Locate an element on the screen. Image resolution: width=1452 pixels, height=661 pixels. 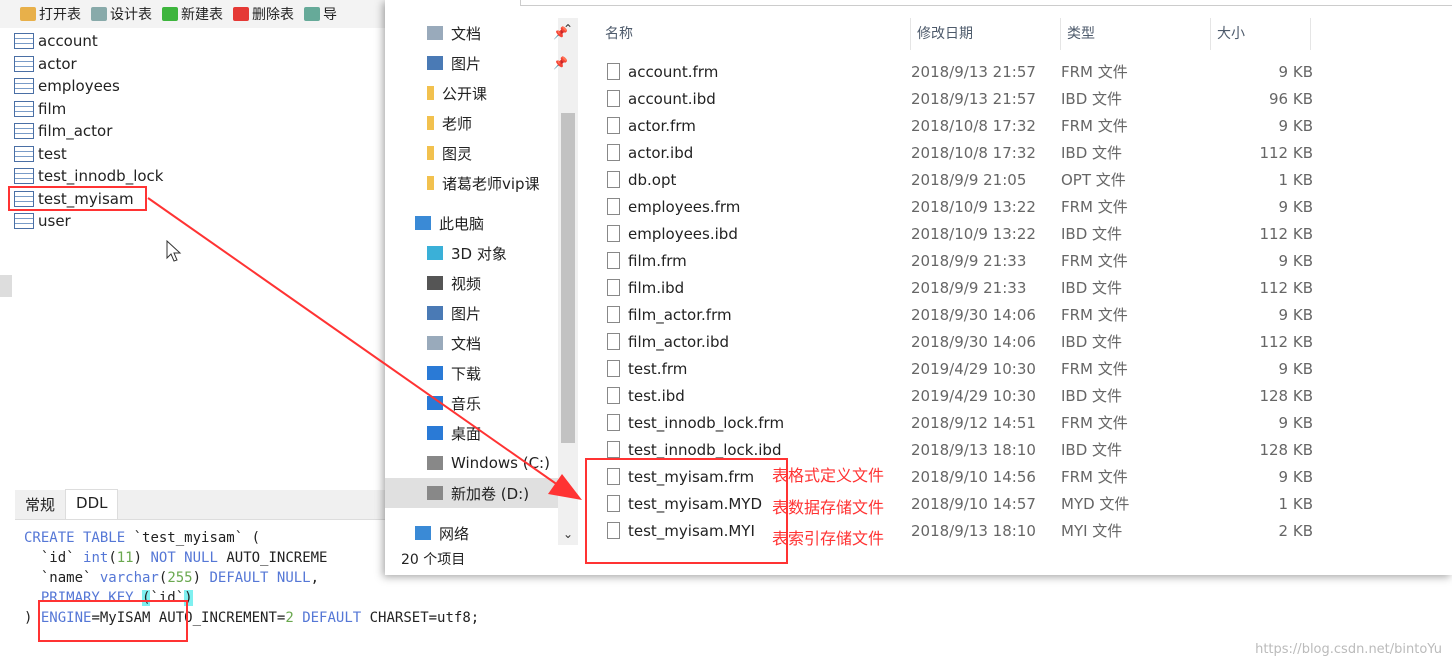
note-data: 表数据存储文件 is located at coordinates (828, 507).